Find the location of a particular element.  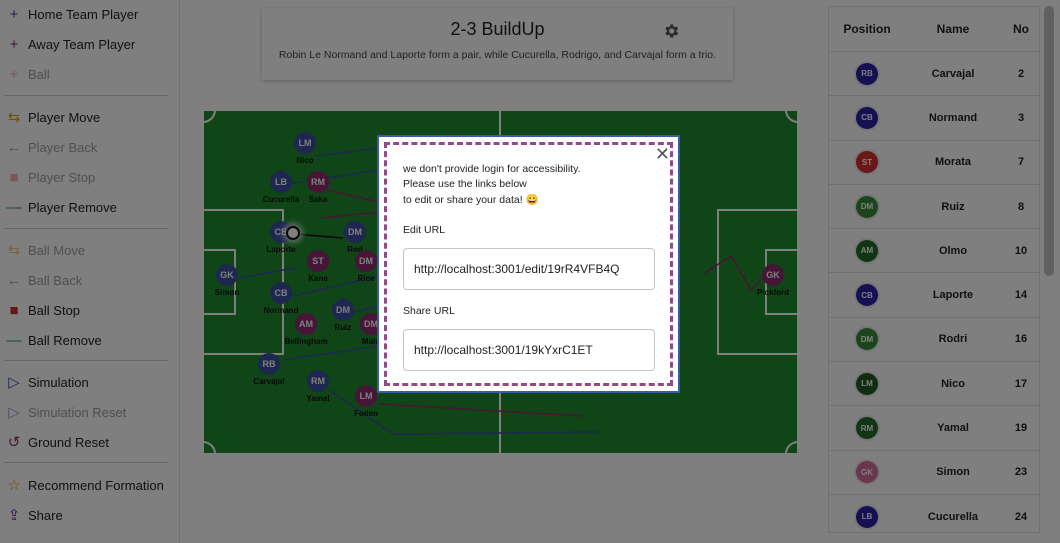

dialog-message-line3: to edit or share your data! 😀 is located at coordinates (471, 200).